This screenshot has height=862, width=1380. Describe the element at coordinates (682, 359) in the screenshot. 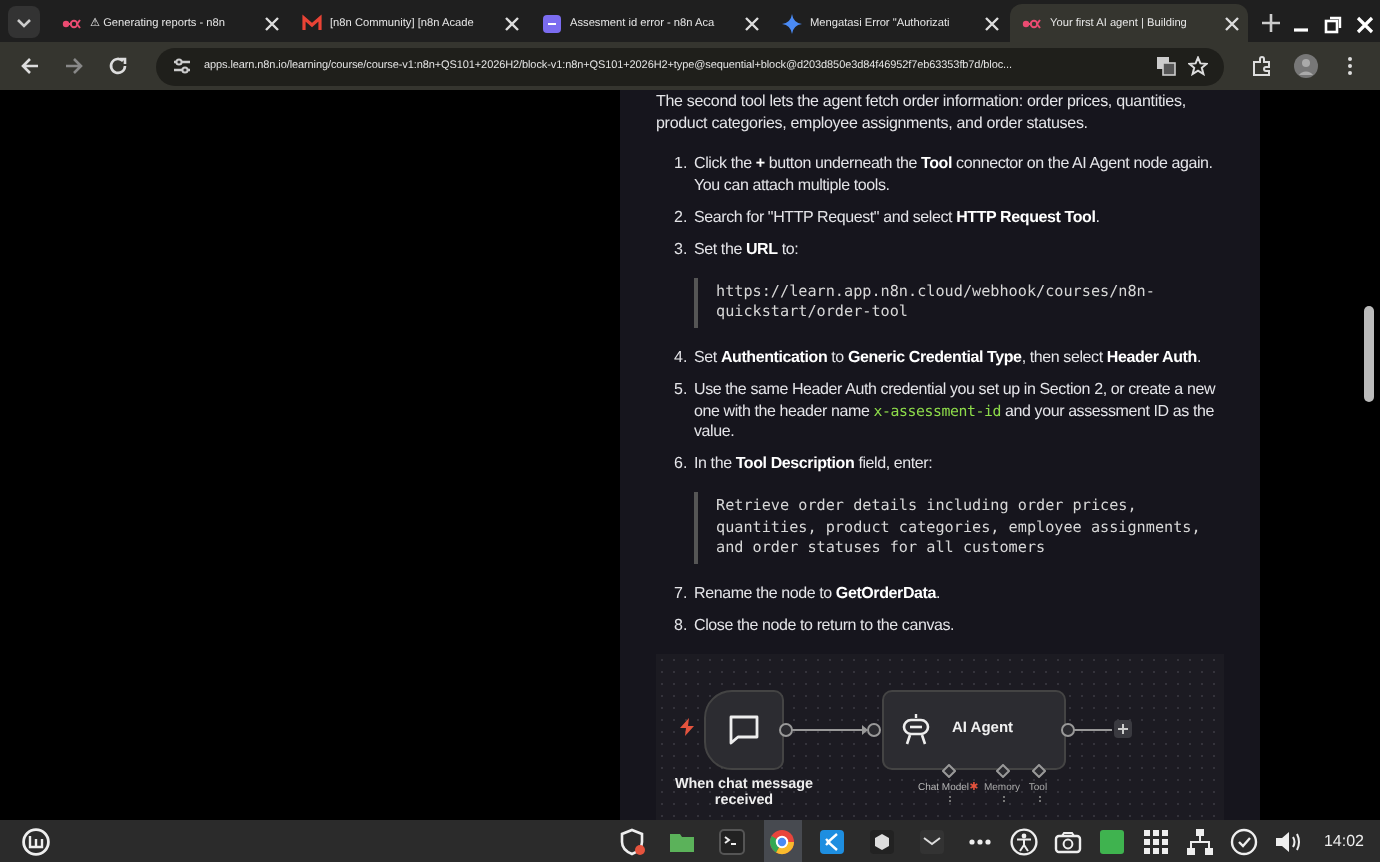

I see `step-number: 4.` at that location.